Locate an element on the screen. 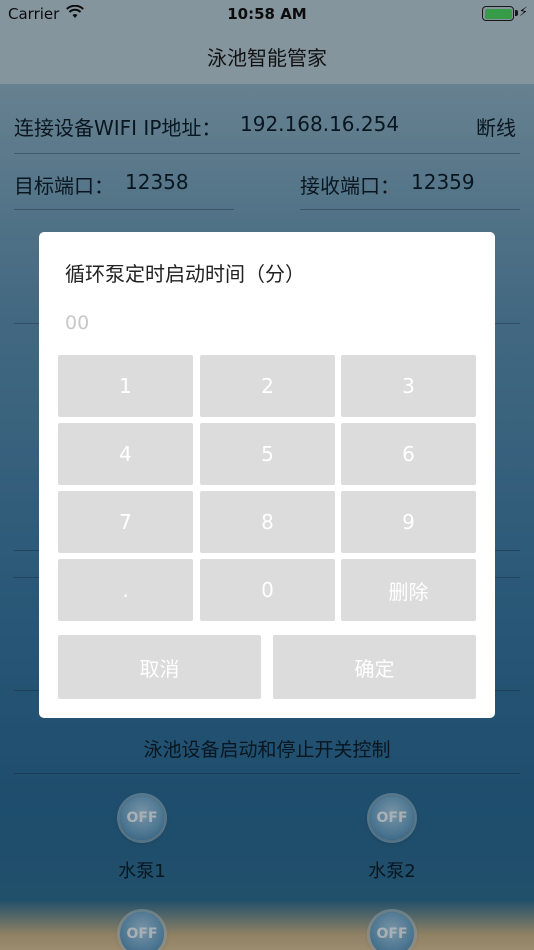 This screenshot has width=534, height=950. key-5: 5 is located at coordinates (267, 454).